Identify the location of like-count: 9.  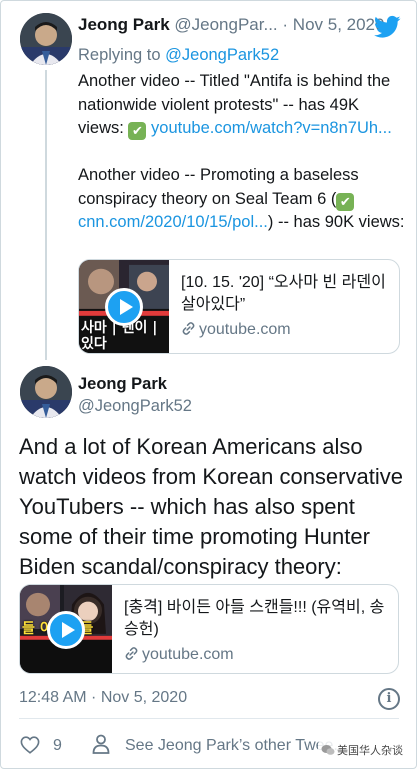
(57, 745).